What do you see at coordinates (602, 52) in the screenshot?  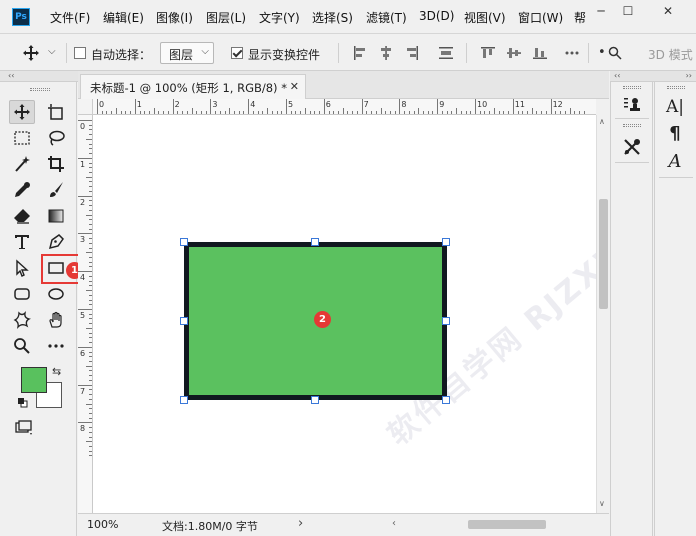 I see `orbit-3d-icon: •` at bounding box center [602, 52].